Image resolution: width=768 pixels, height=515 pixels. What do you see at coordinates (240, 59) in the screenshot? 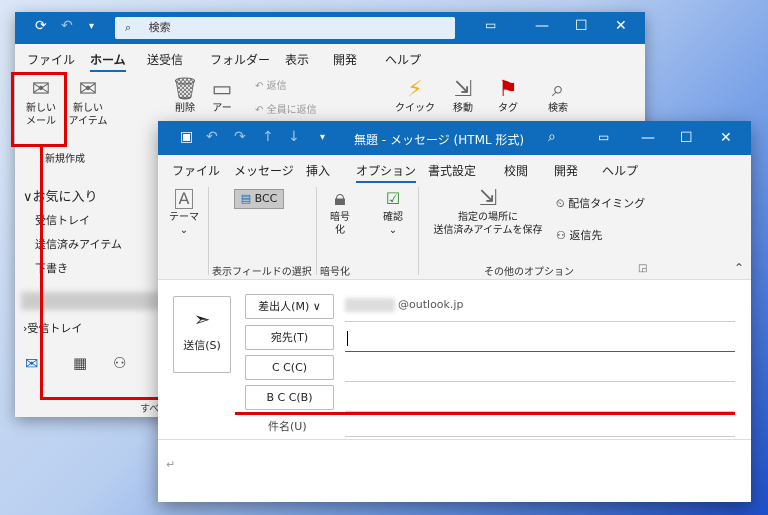
I see `tab-folder: フォルダー` at bounding box center [240, 59].